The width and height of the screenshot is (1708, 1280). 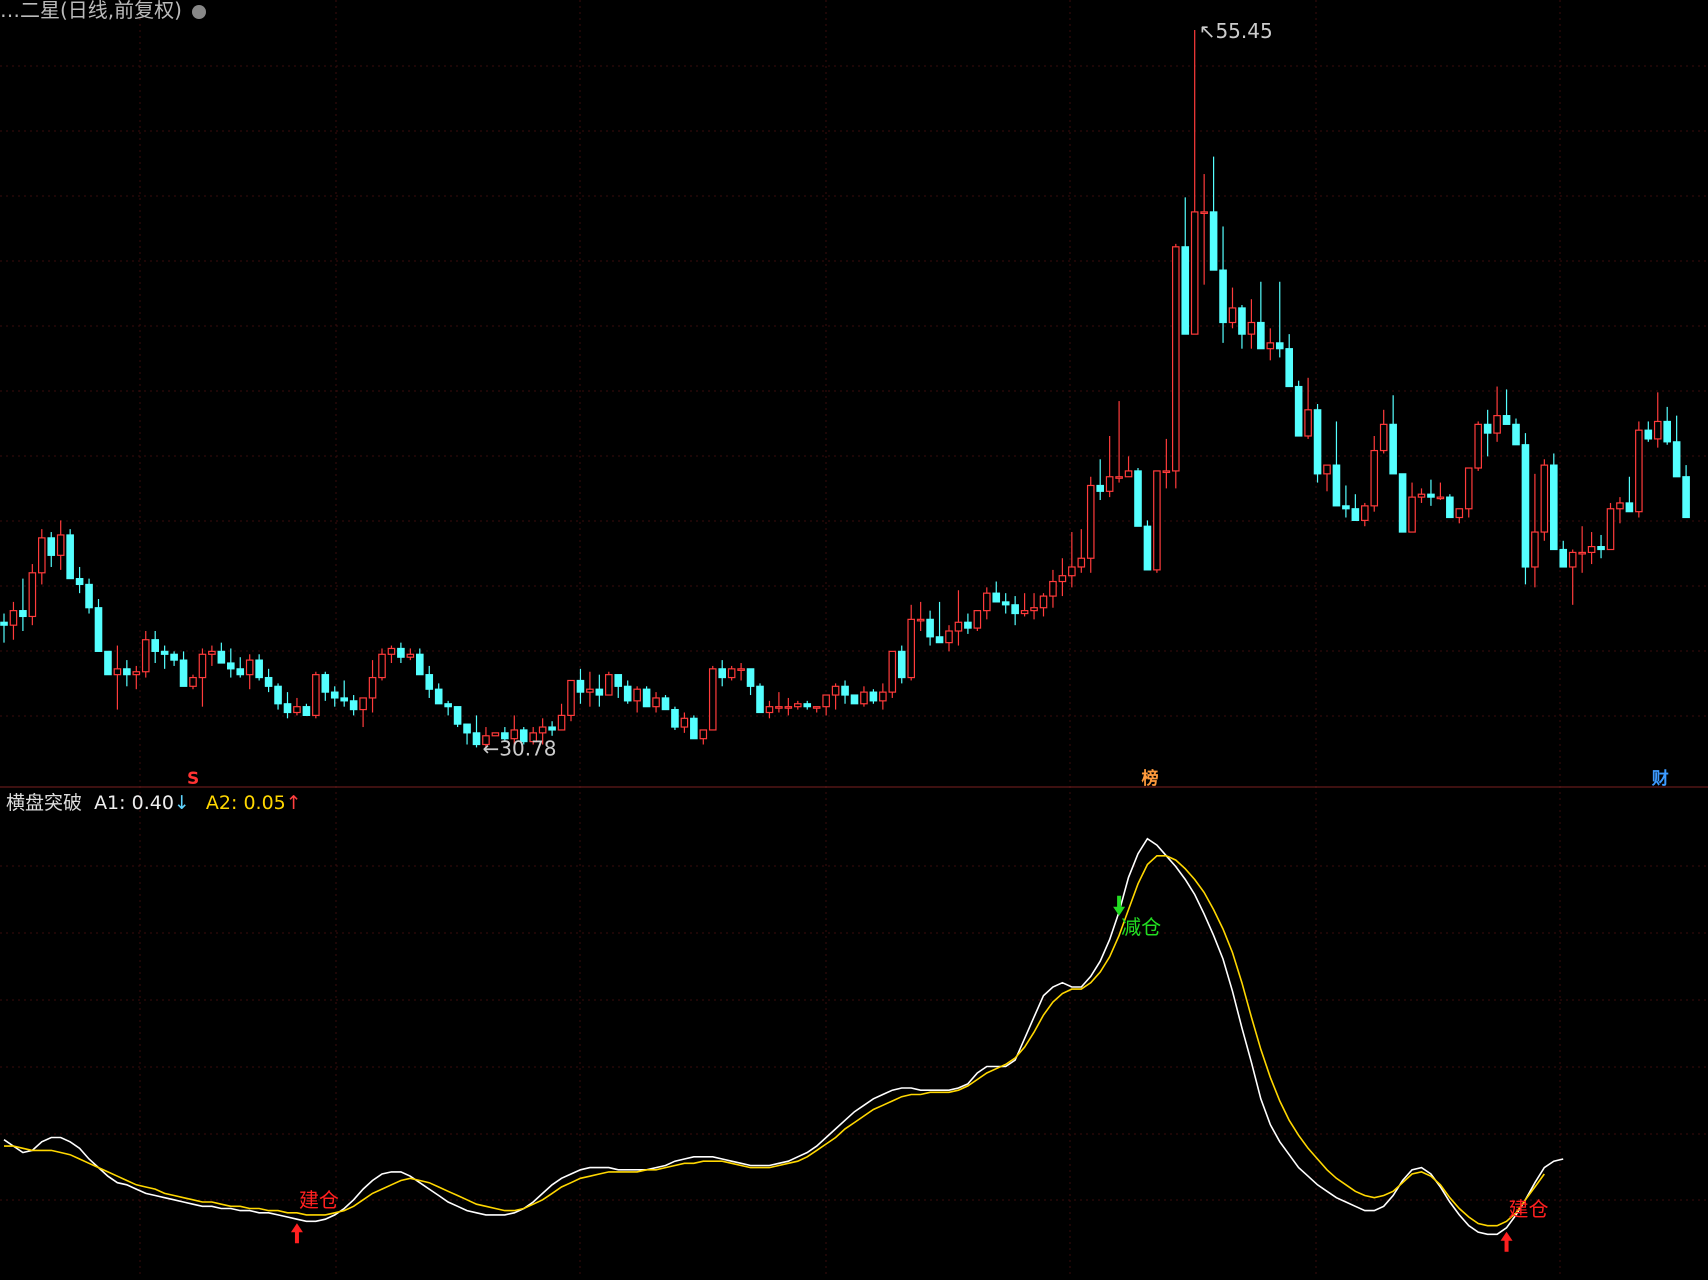 What do you see at coordinates (193, 779) in the screenshot?
I see `event-marker: S` at bounding box center [193, 779].